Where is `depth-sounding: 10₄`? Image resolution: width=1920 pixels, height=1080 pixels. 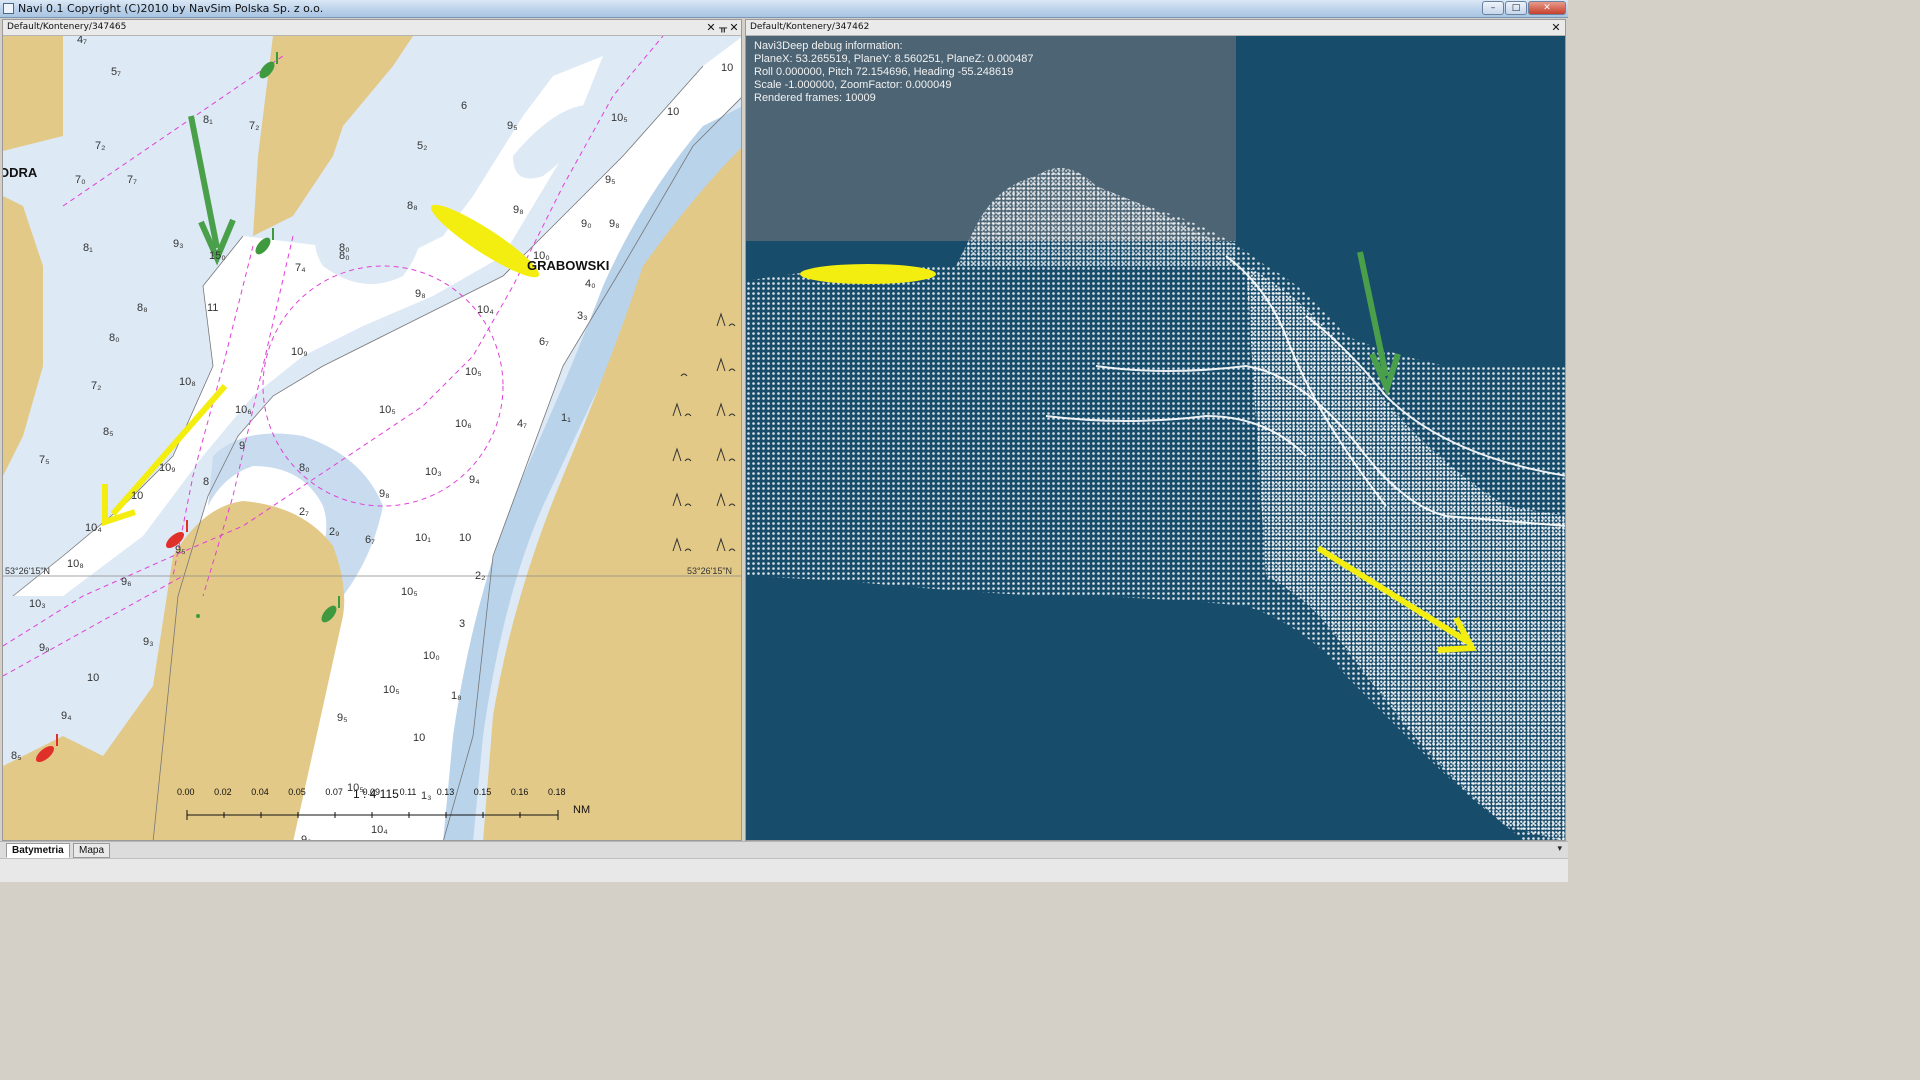
depth-sounding: 10₄ is located at coordinates (93, 528).